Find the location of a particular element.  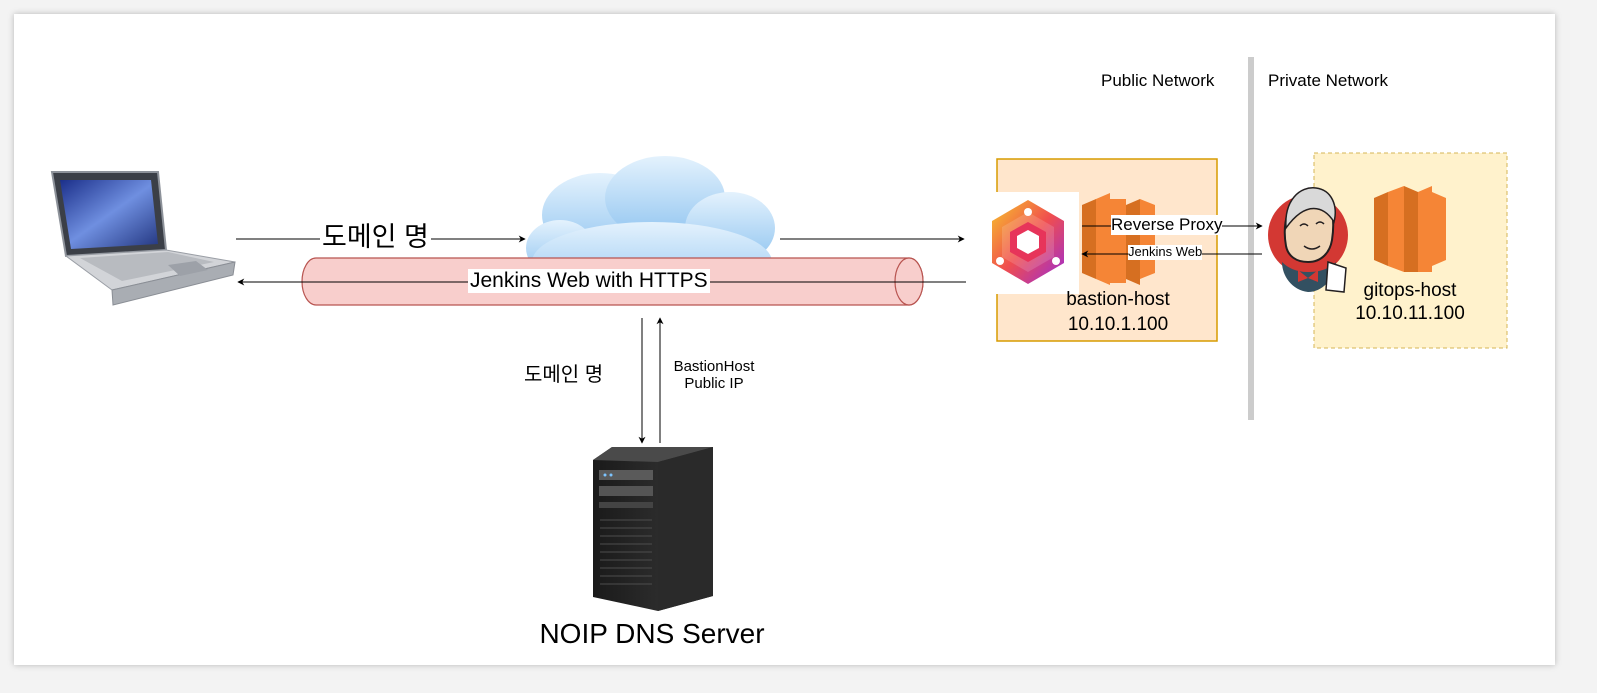

domain-name-label: 도메인 명 is located at coordinates (375, 238).